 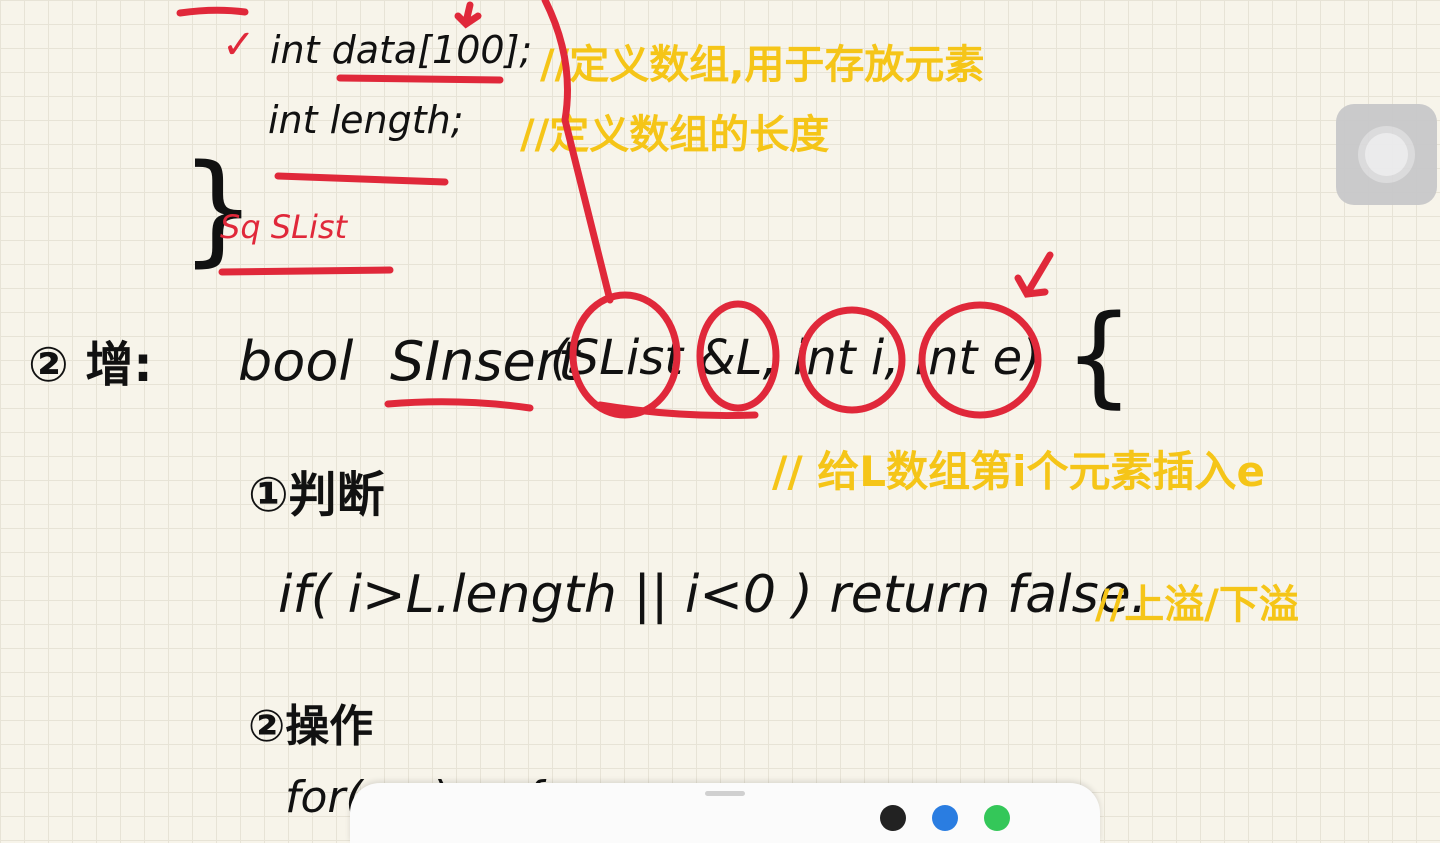 I want to click on bottom-sheet, so click(x=725, y=813).